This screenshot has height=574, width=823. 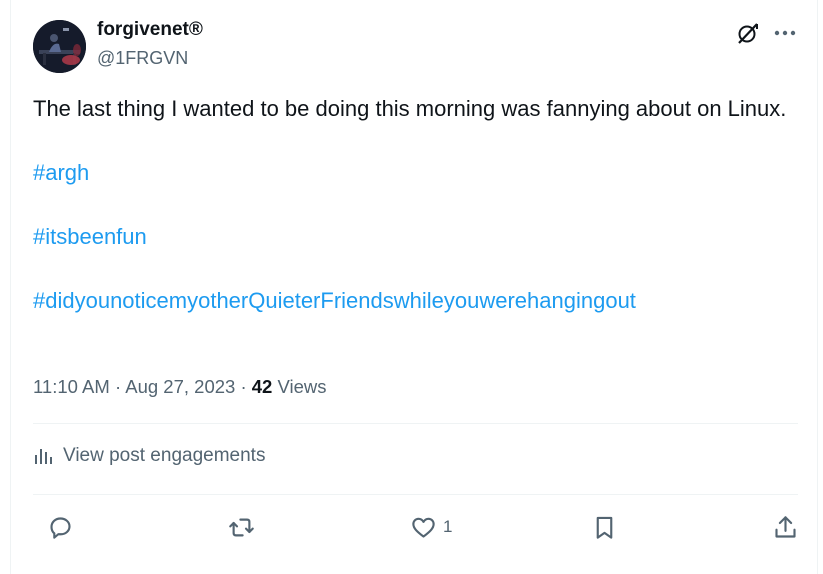 I want to click on grok-button, so click(x=748, y=33).